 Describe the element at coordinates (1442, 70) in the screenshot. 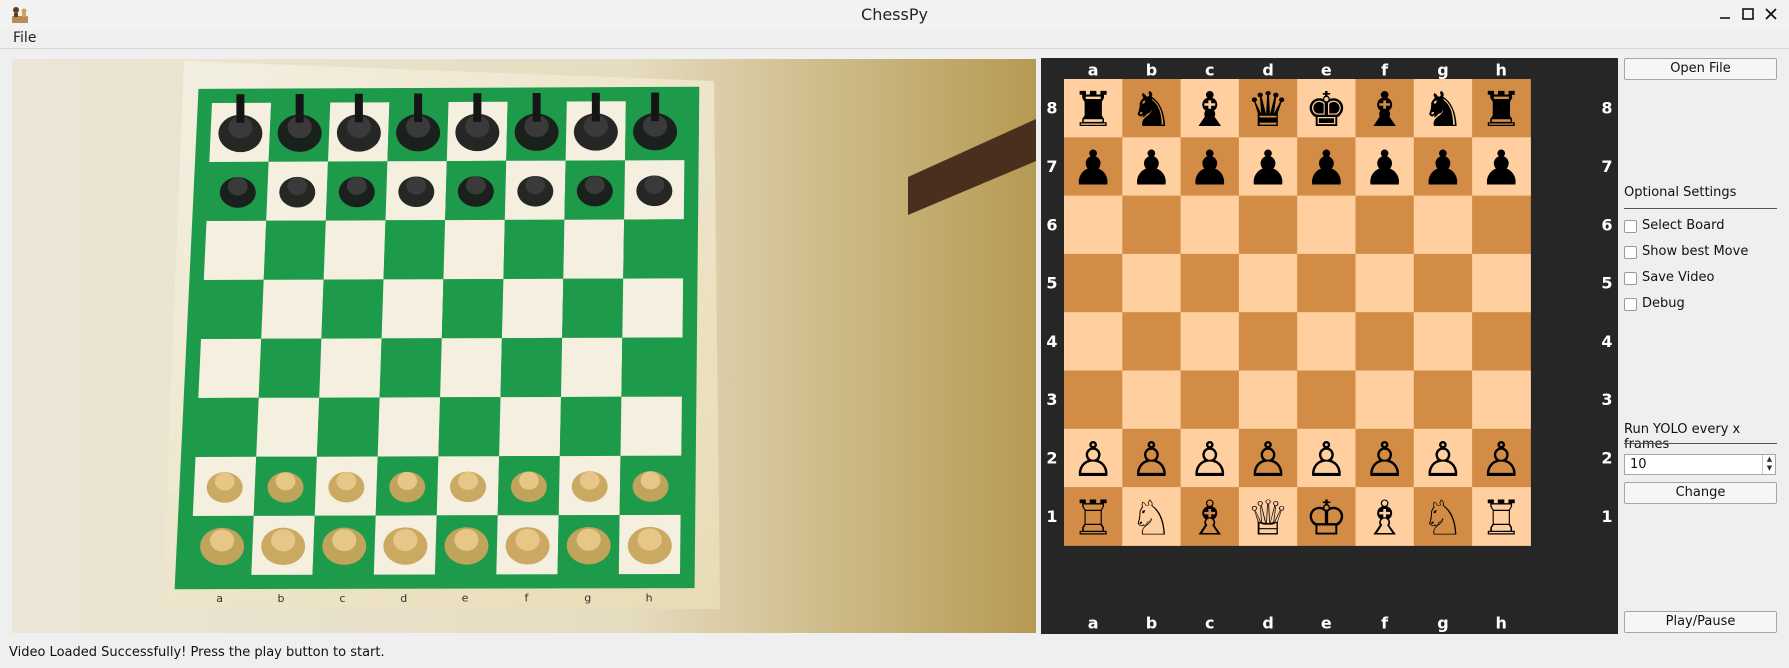

I see `file-label-top: g` at that location.